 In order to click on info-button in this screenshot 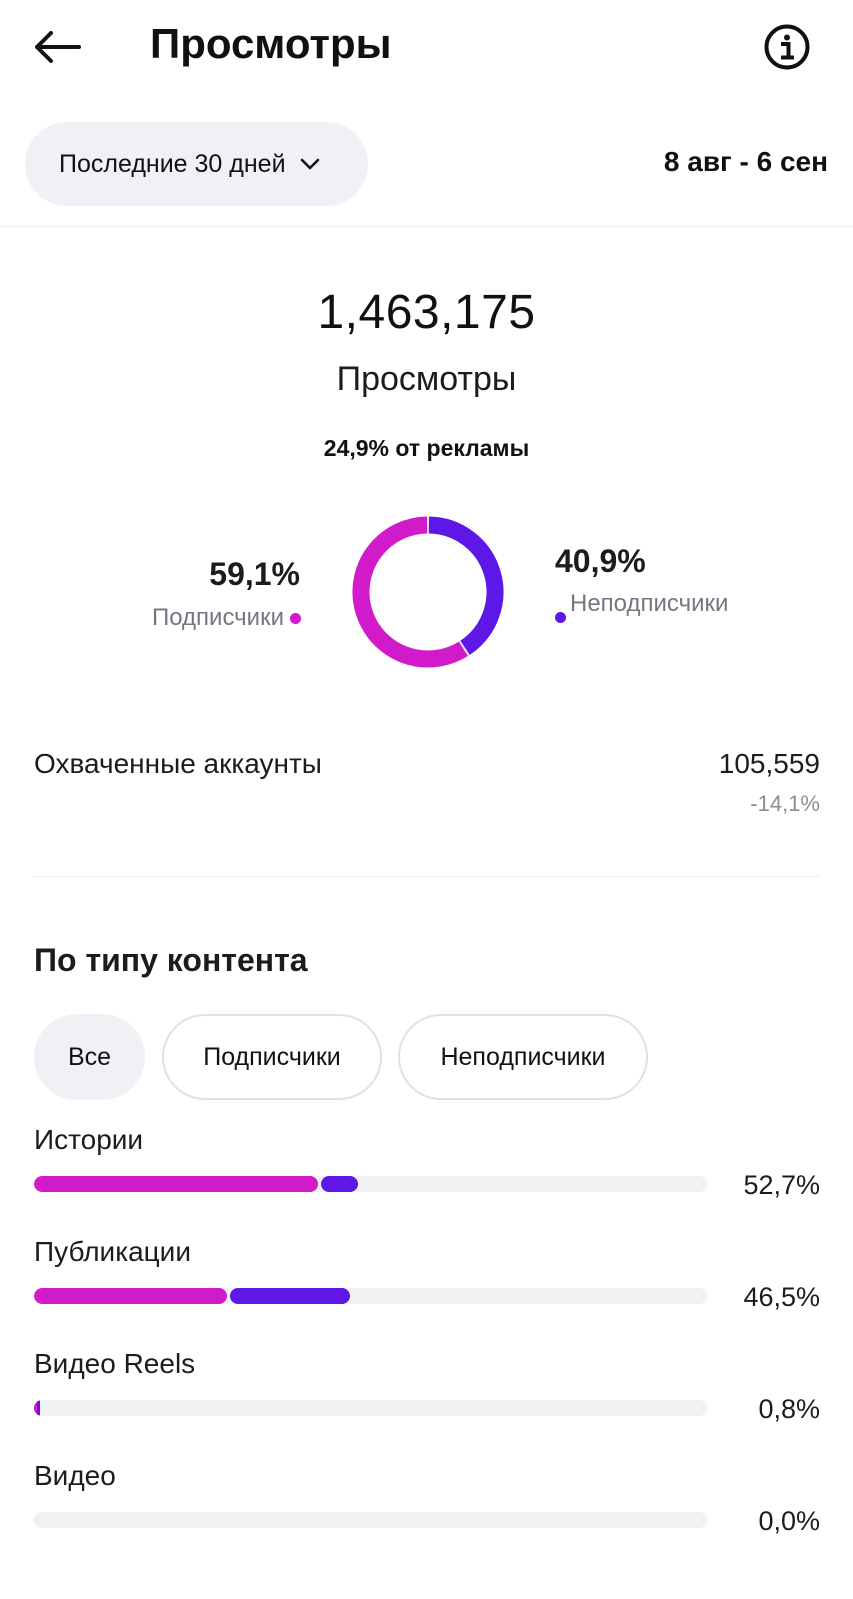, I will do `click(787, 47)`.